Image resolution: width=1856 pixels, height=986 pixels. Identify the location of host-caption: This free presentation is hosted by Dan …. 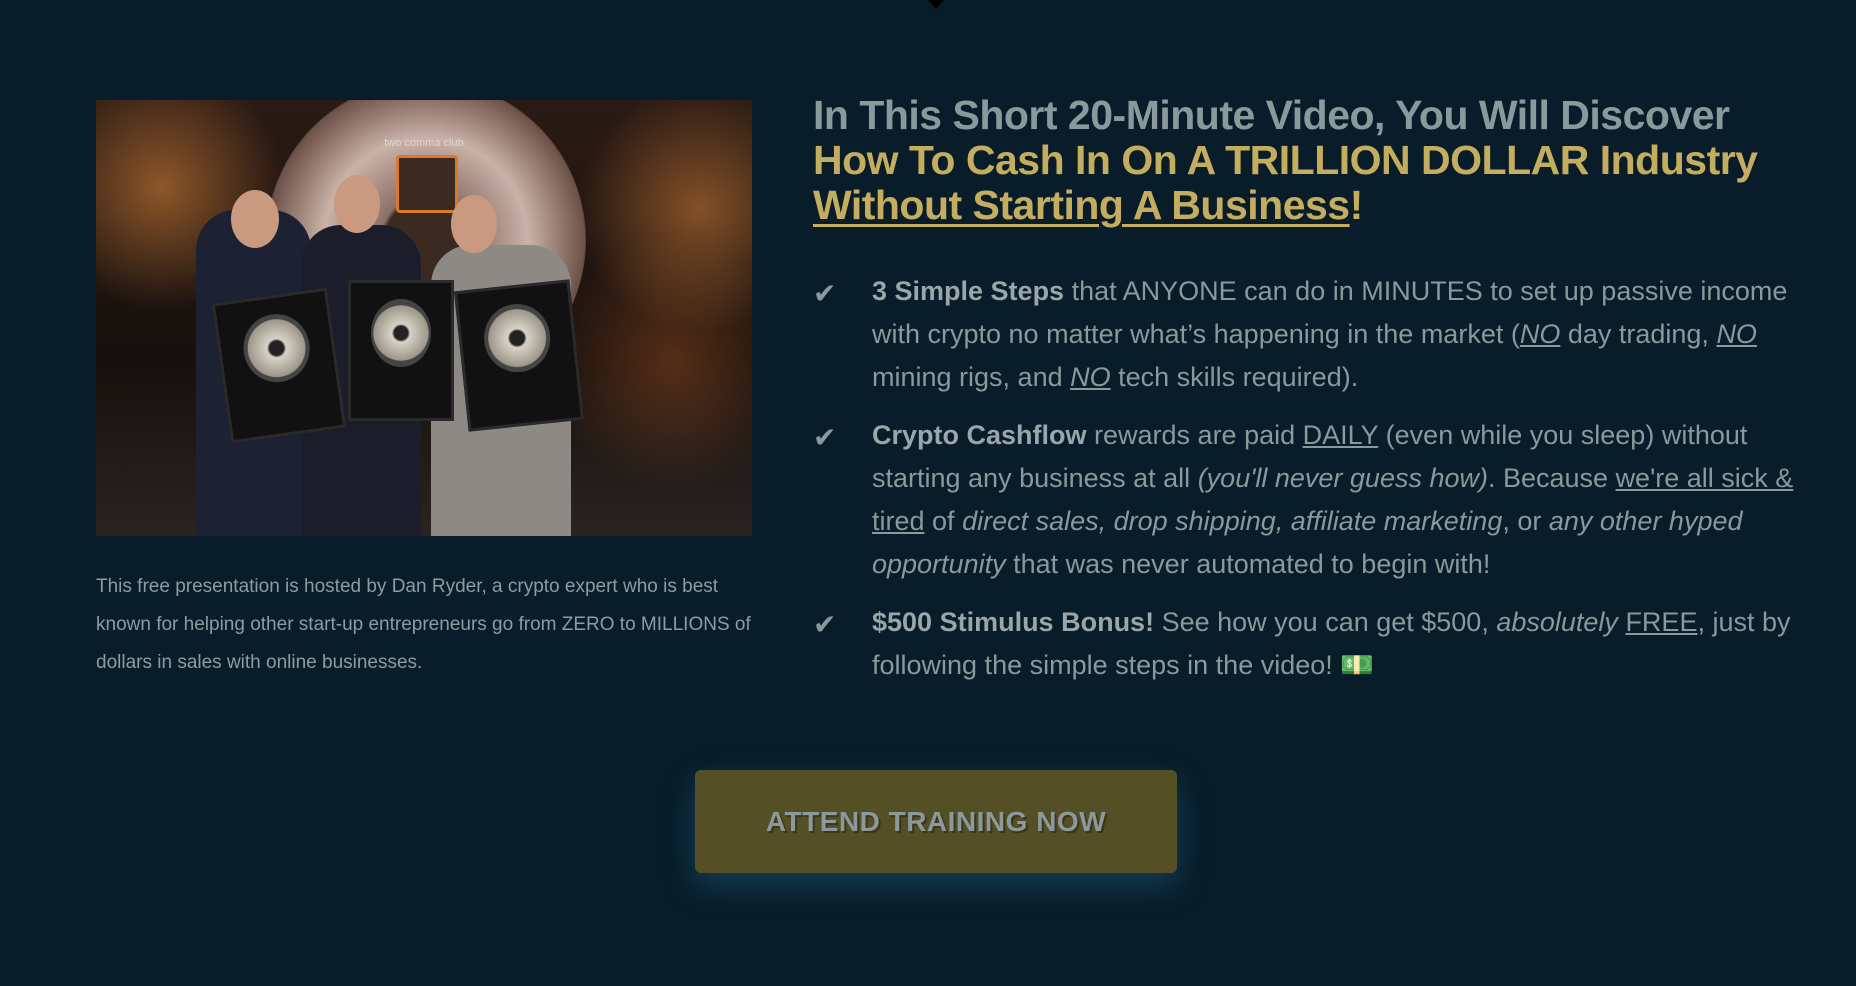
(423, 624).